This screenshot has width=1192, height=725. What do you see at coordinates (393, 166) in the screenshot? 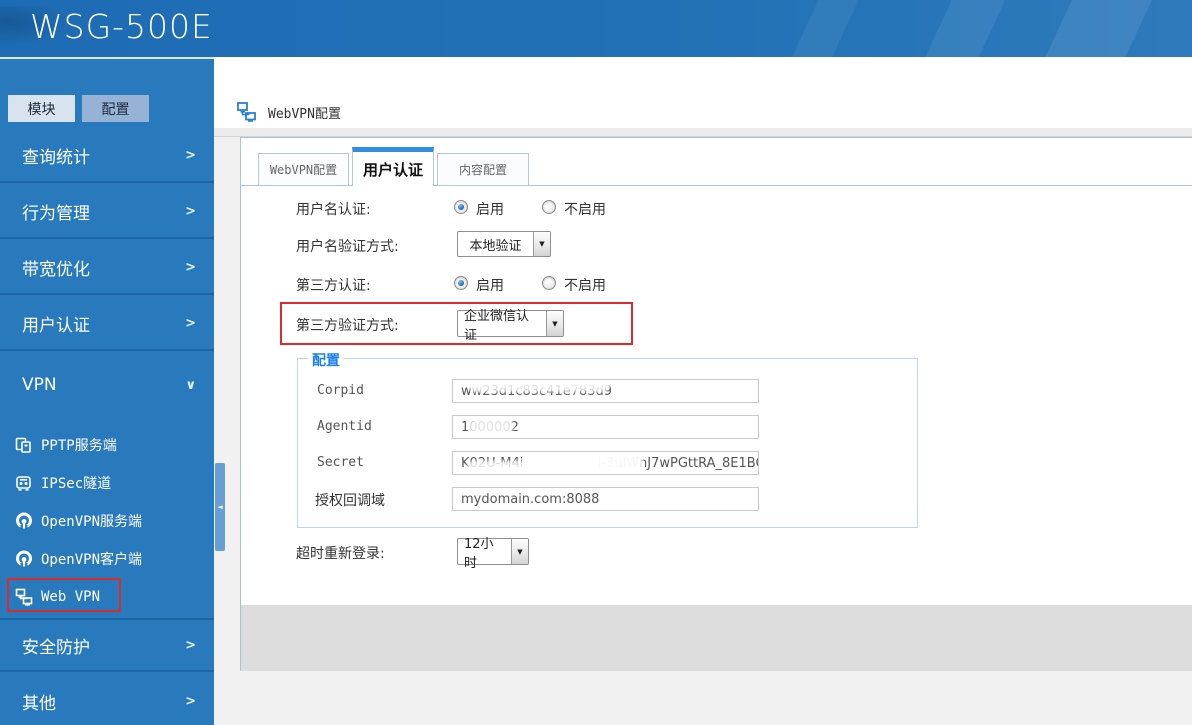
I see `tab-user-auth: 用户认证` at bounding box center [393, 166].